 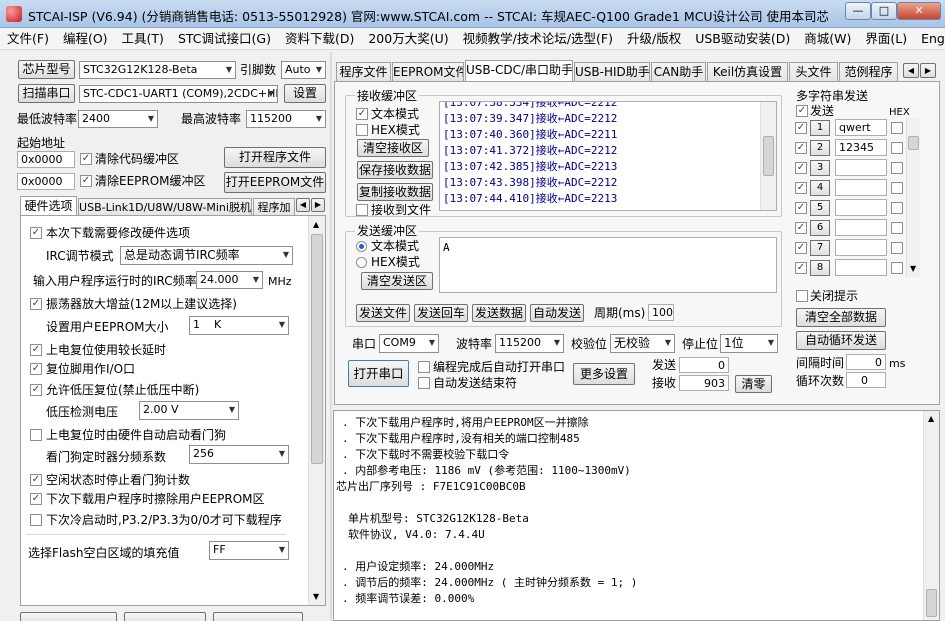 What do you see at coordinates (897, 168) in the screenshot?
I see `multi-row-3-hex-checkbox` at bounding box center [897, 168].